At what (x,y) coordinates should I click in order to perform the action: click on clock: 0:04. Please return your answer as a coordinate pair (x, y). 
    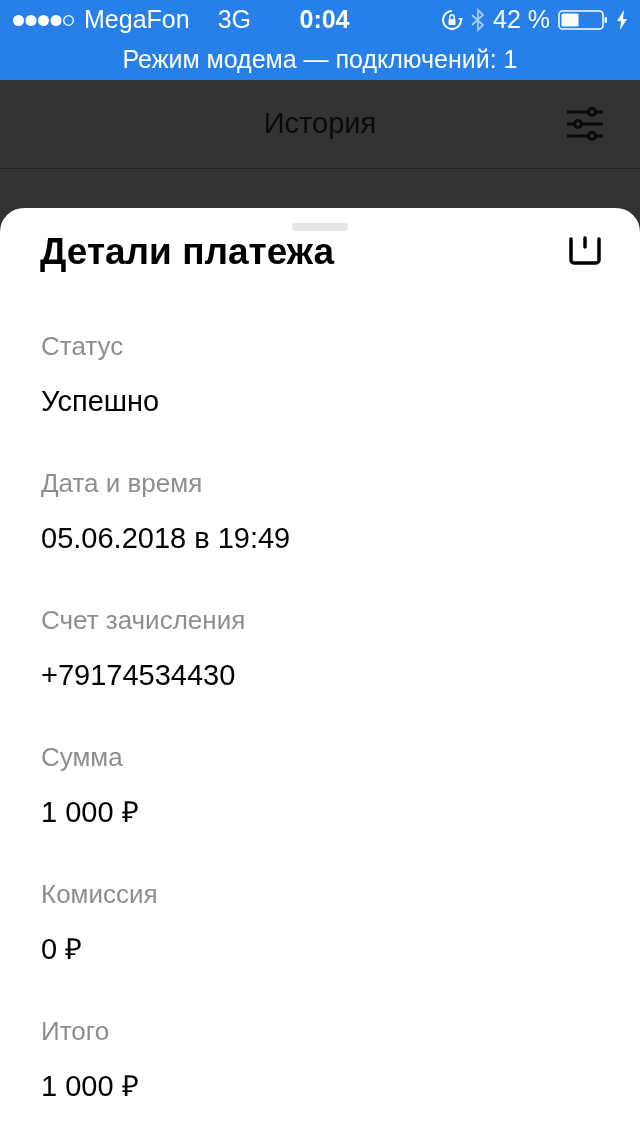
    Looking at the image, I should click on (324, 20).